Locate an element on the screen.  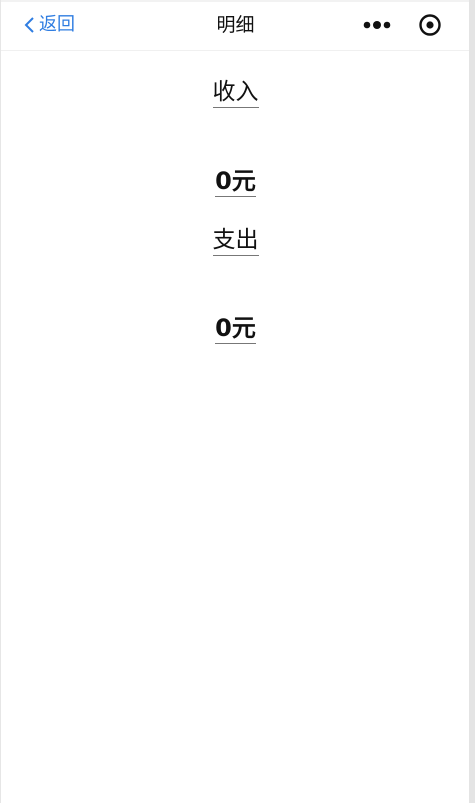
income-label: 收入 is located at coordinates (235, 92).